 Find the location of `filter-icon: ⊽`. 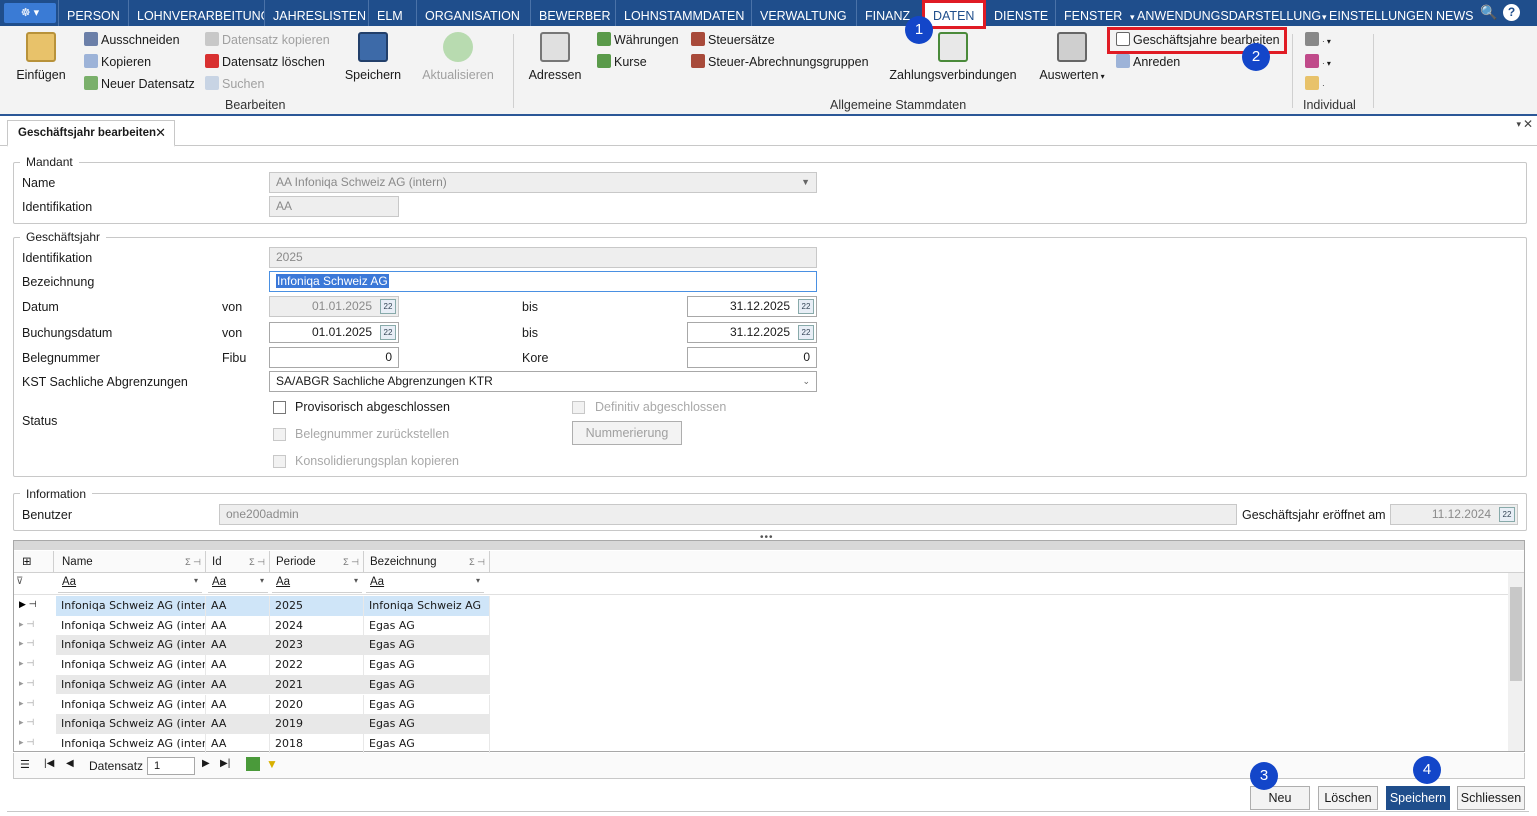

filter-icon: ⊽ is located at coordinates (19, 581).